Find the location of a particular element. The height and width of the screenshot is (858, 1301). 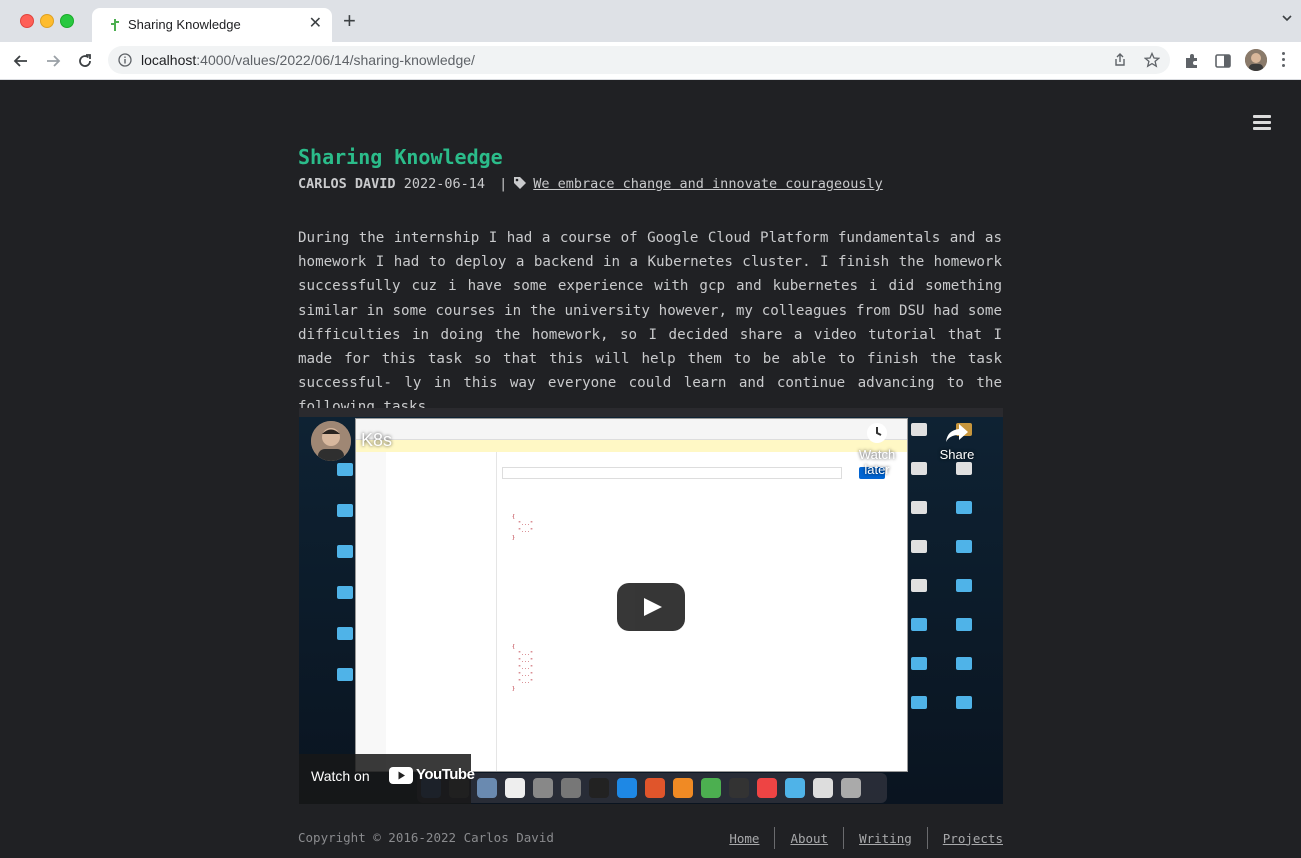

footer-link-writing: Writing is located at coordinates (885, 838).